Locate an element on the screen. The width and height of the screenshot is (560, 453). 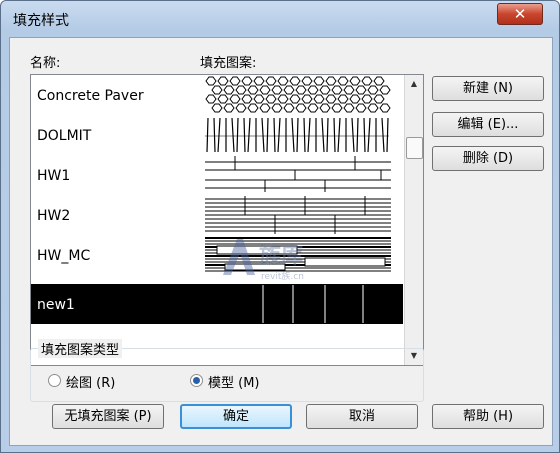
title-bar: 填充样式 ✕ is located at coordinates (280, 18).